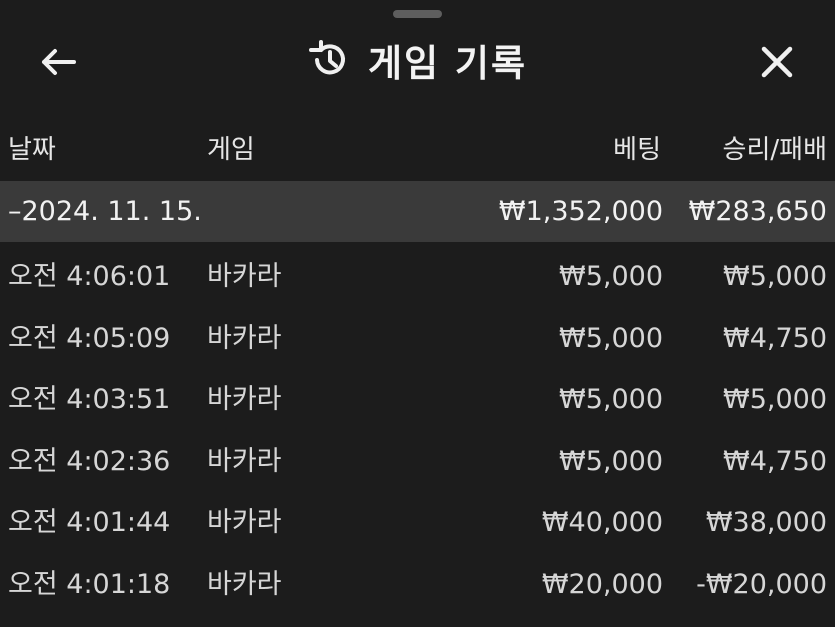 This screenshot has width=835, height=627. Describe the element at coordinates (757, 211) in the screenshot. I see `summary-result: ₩283,650` at that location.